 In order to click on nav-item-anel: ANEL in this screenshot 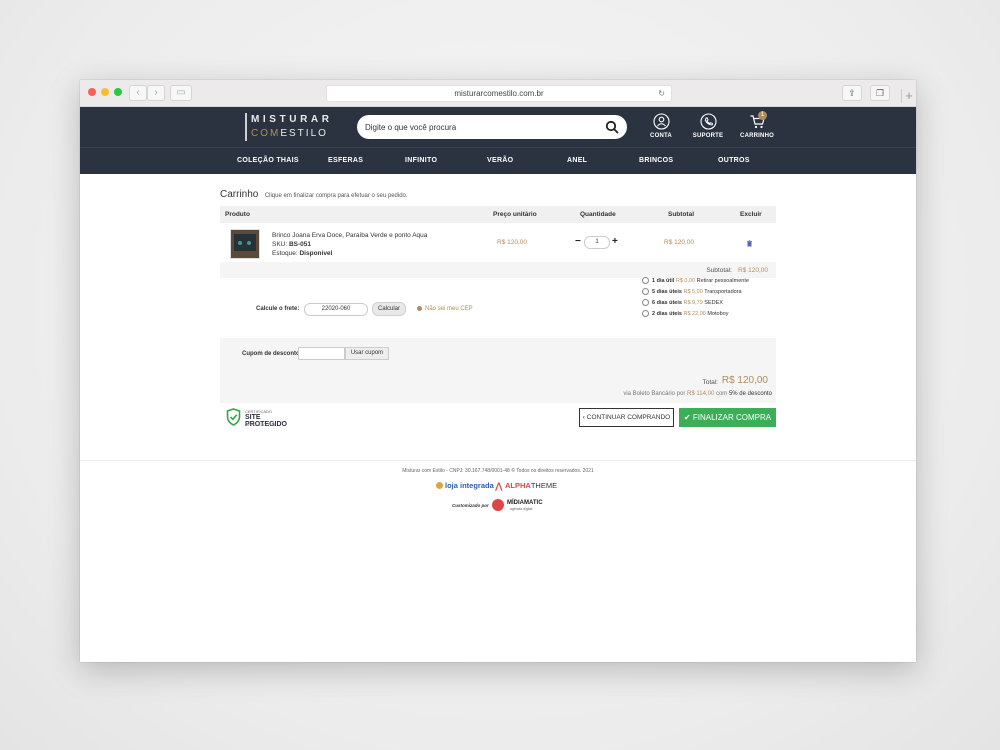, I will do `click(577, 160)`.